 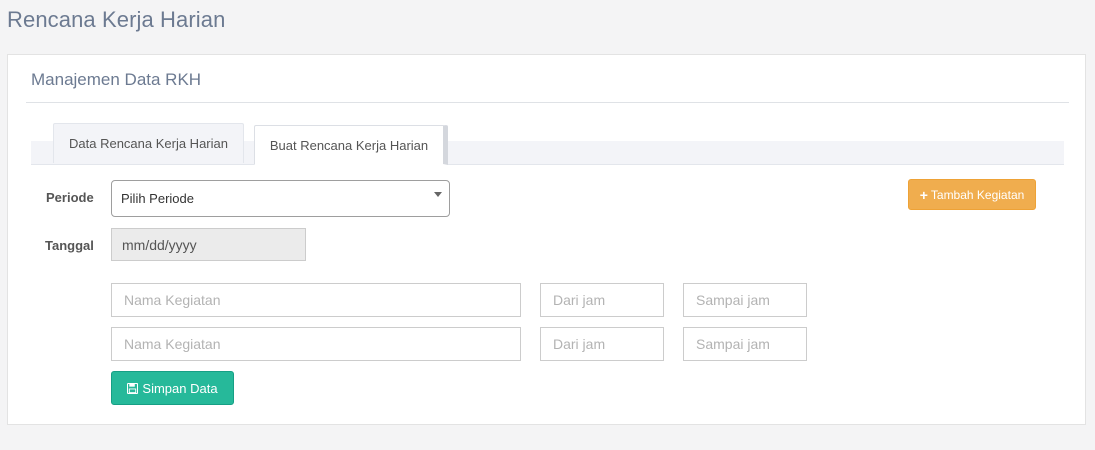 What do you see at coordinates (157, 198) in the screenshot?
I see `periode-selected-value: Pilih Periode` at bounding box center [157, 198].